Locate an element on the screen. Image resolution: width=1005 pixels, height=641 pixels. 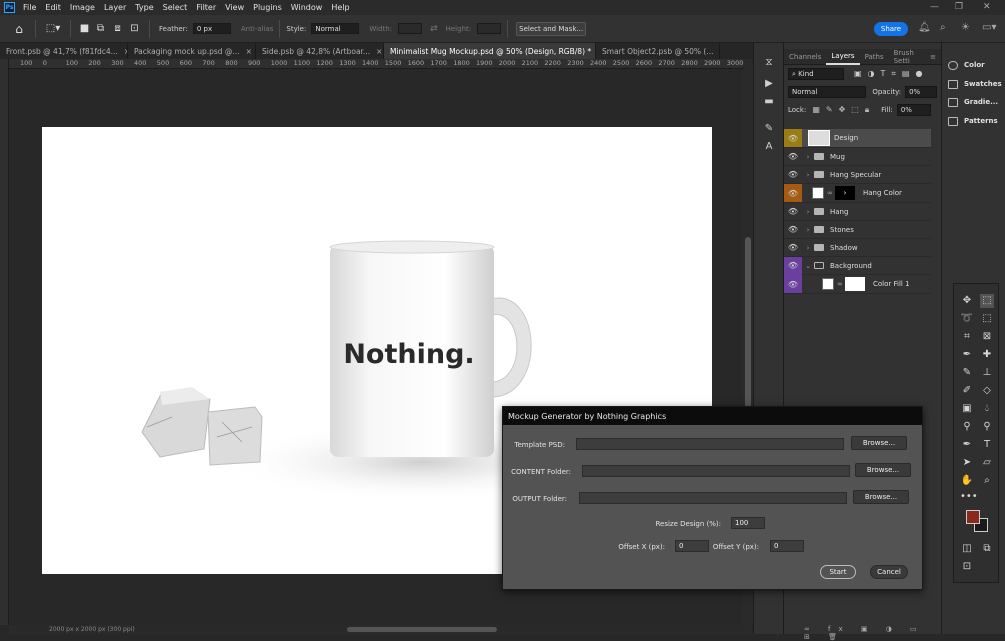
blur-tool-icon: 💧︎ is located at coordinates (987, 409).